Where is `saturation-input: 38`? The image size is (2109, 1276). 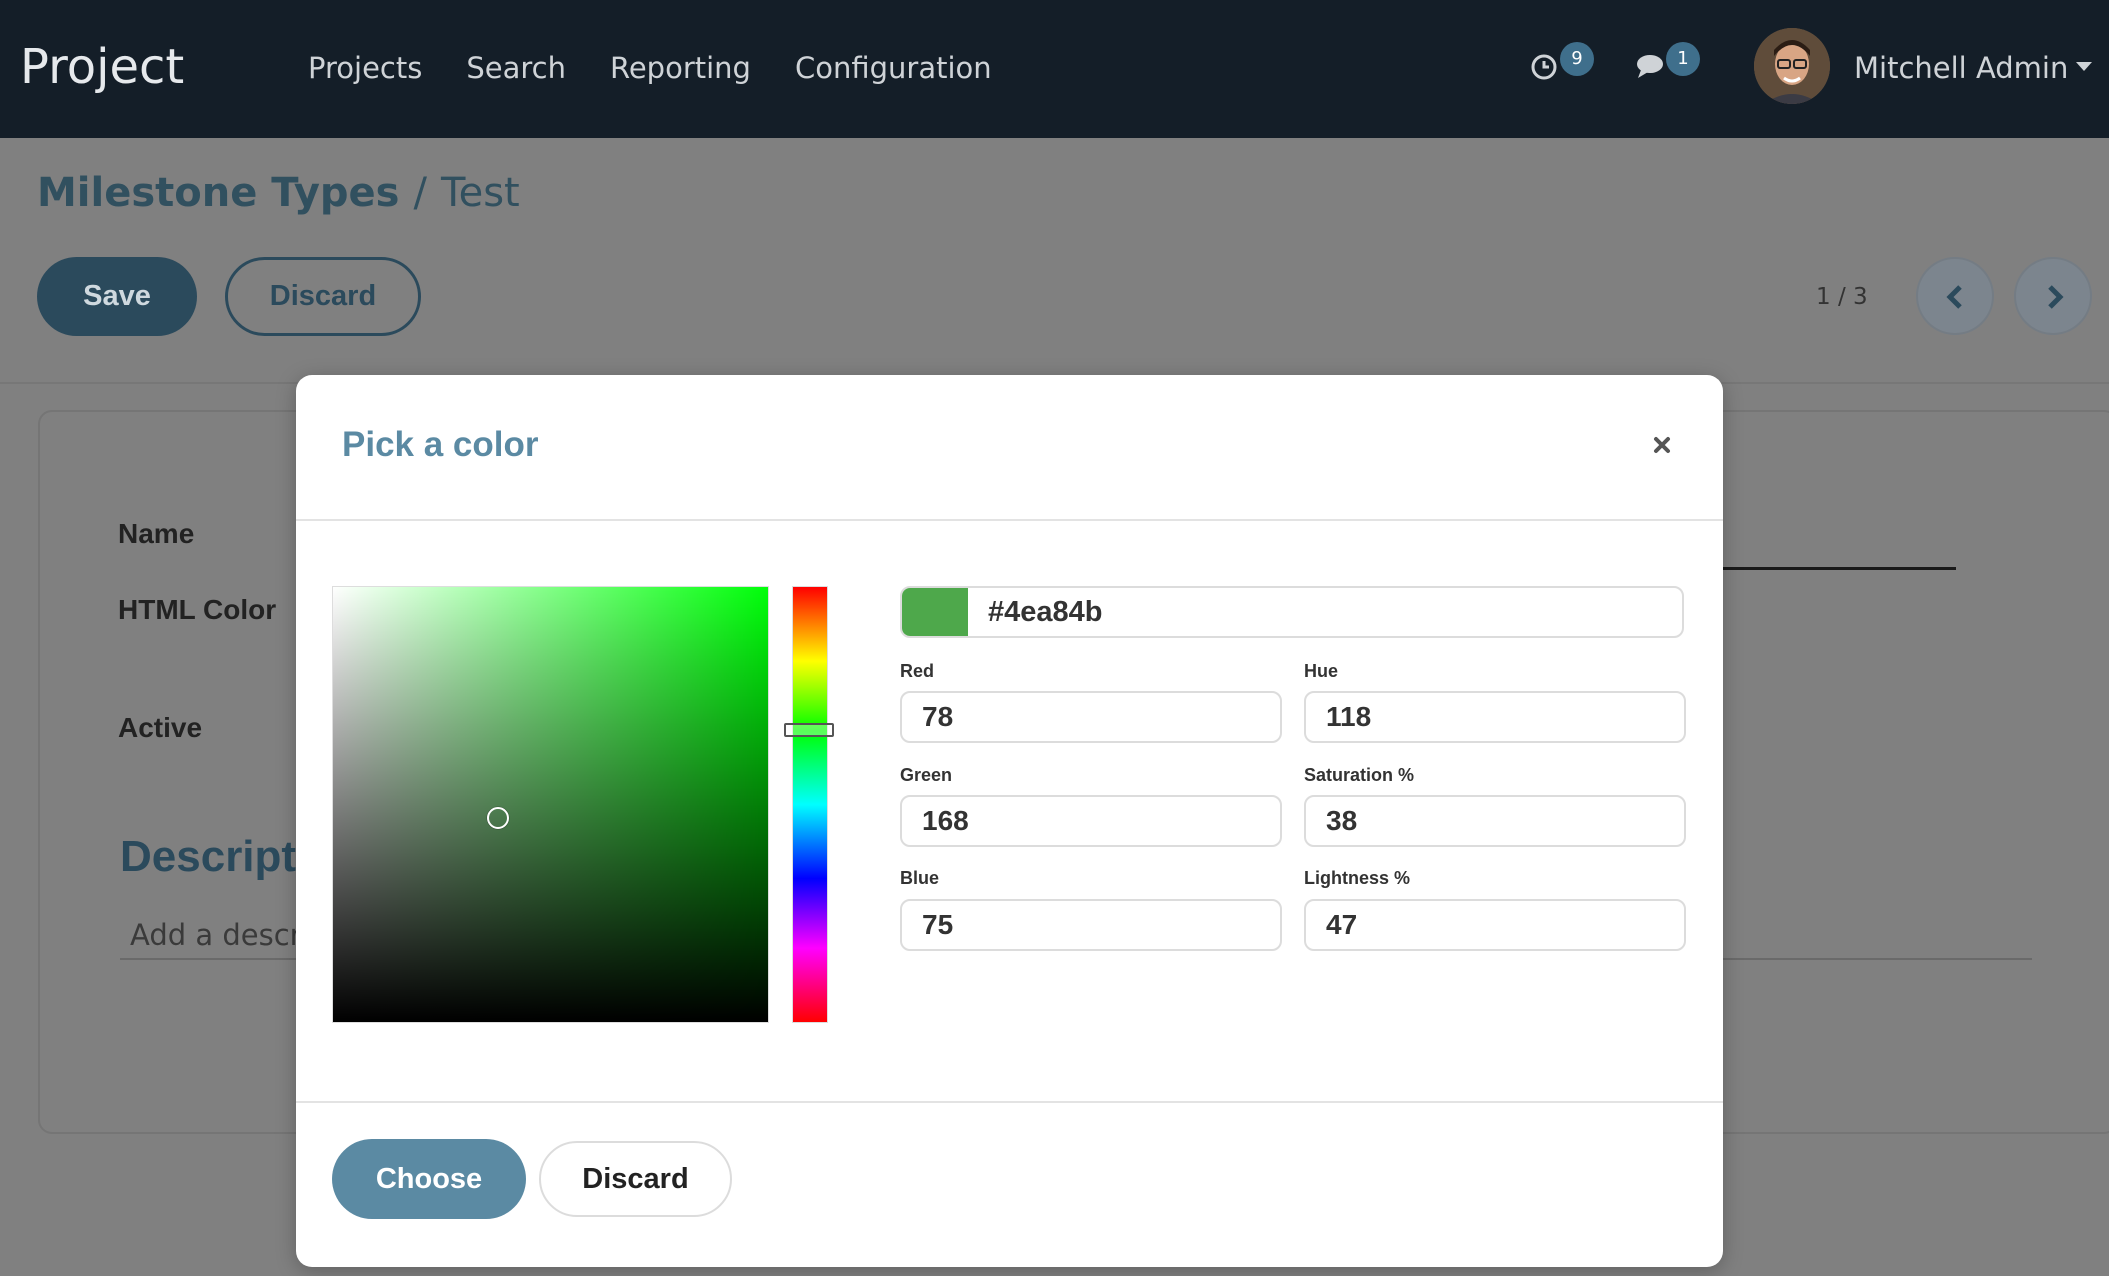 saturation-input: 38 is located at coordinates (1495, 821).